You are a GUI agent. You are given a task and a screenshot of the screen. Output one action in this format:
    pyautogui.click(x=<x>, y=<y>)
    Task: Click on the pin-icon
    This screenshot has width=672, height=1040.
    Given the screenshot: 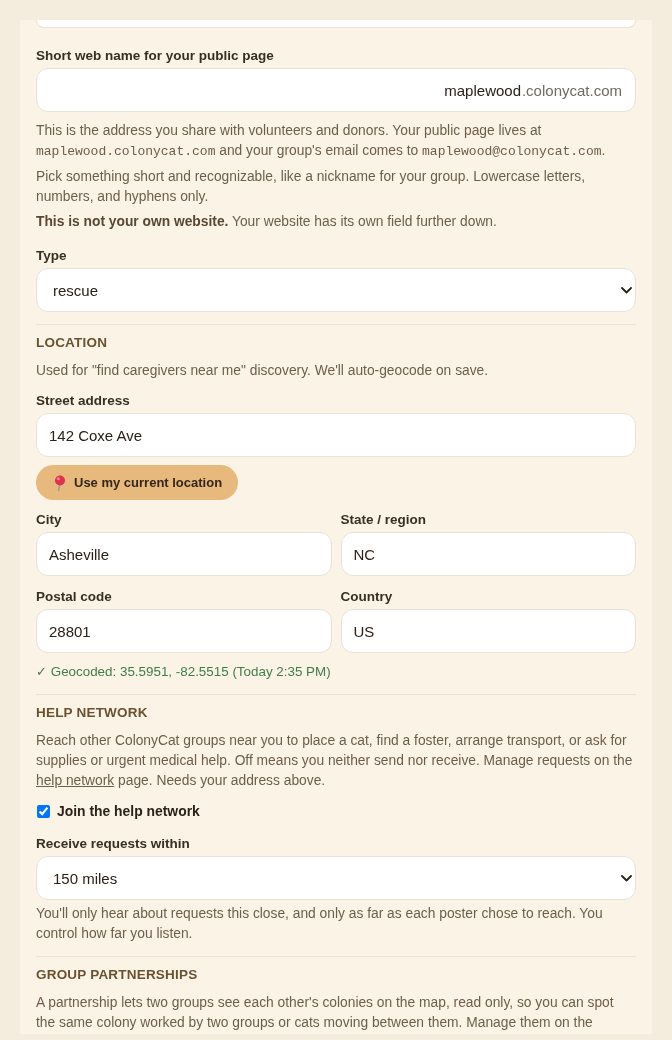 What is the action you would take?
    pyautogui.click(x=60, y=482)
    